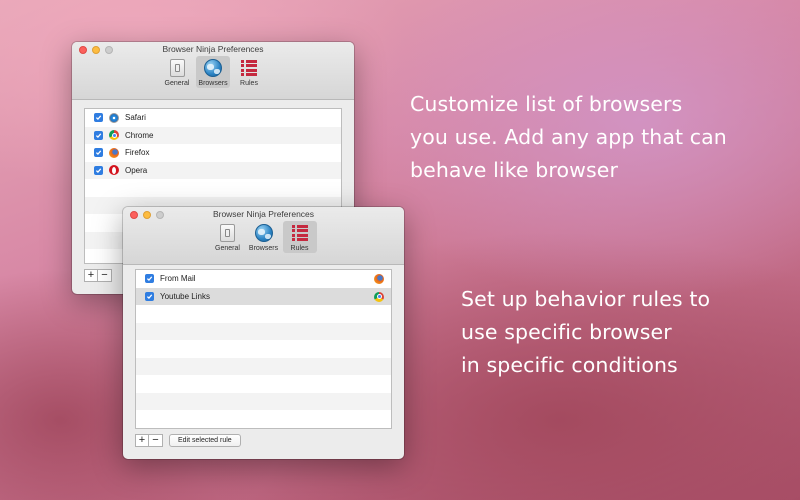  I want to click on edit-selected-rule-button: Edit selected rule, so click(205, 440).